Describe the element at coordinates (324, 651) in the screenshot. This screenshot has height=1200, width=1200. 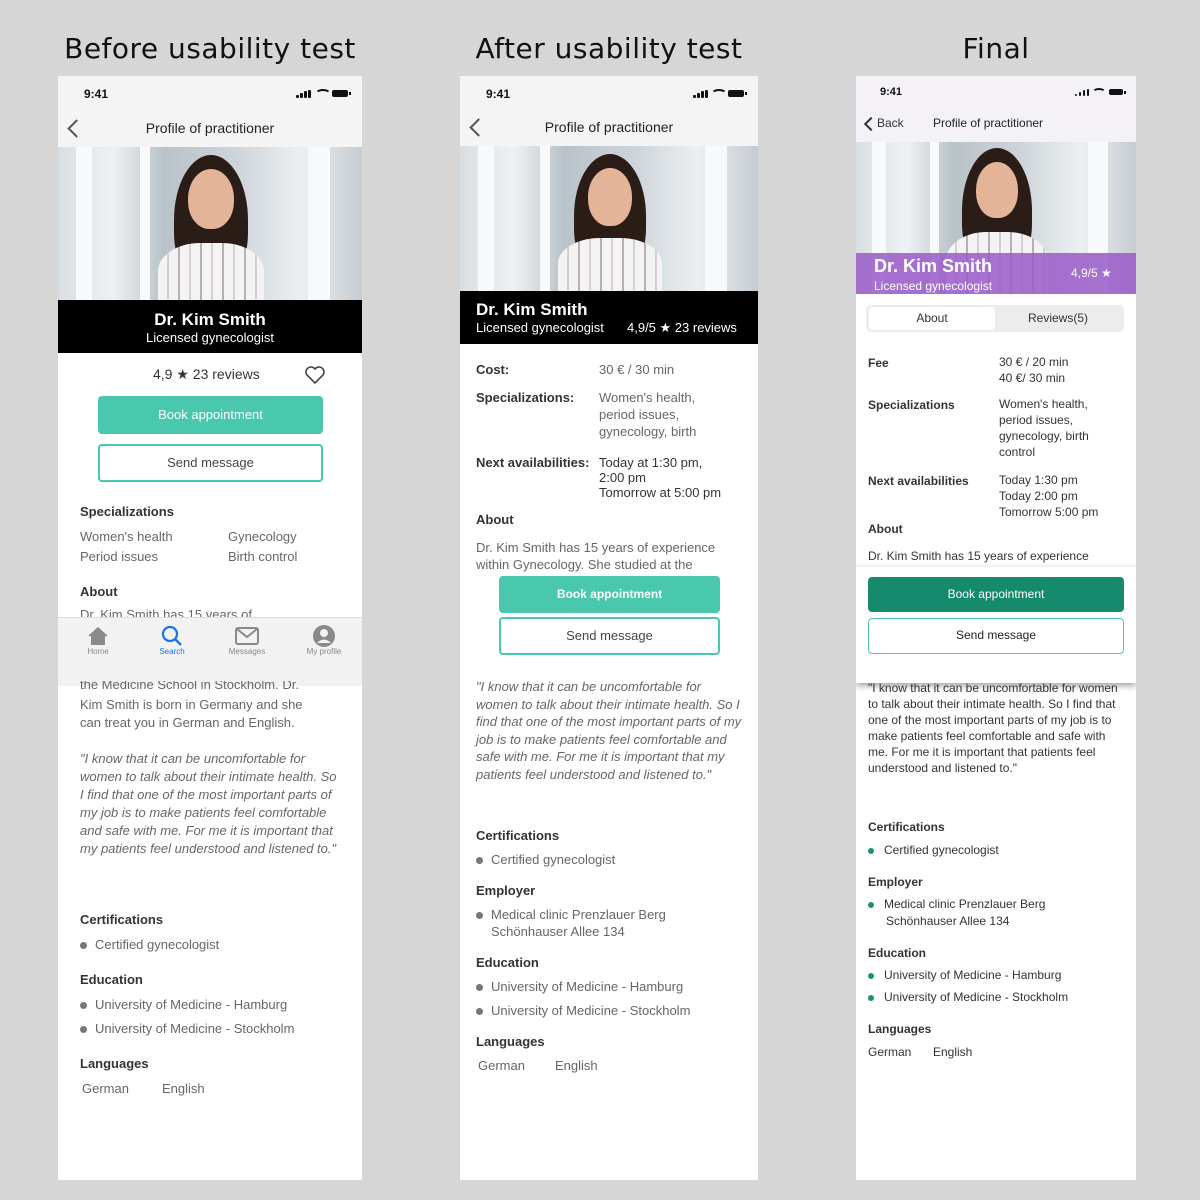
I see `tab-my-profile: My profile` at that location.